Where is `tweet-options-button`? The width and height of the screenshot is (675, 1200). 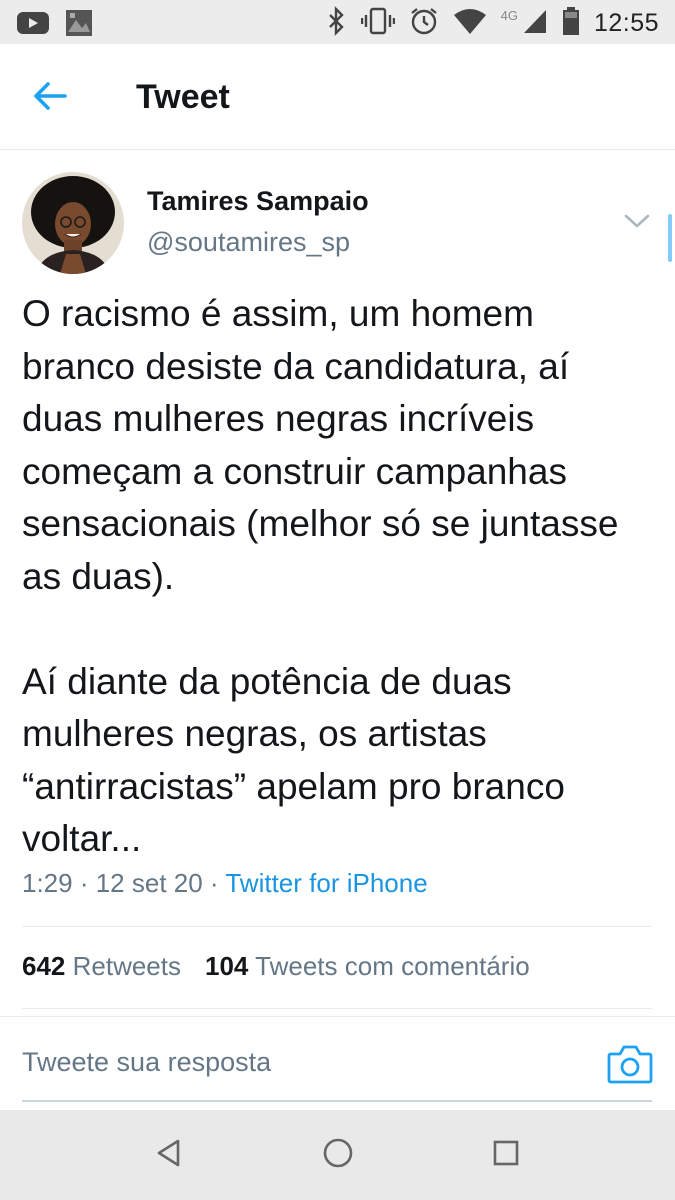
tweet-options-button is located at coordinates (637, 223).